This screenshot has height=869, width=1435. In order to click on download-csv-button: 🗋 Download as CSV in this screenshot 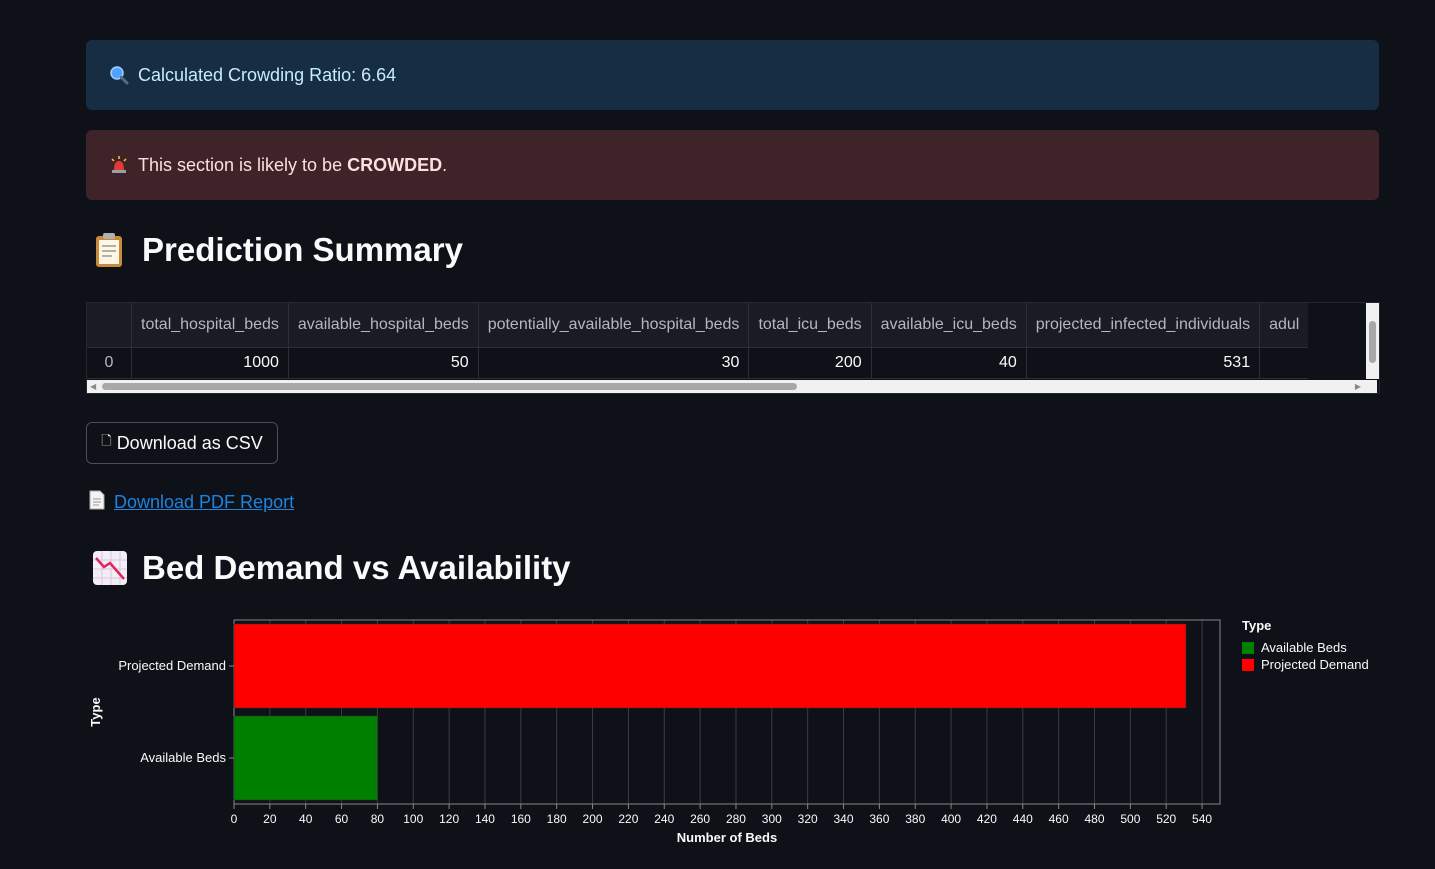, I will do `click(182, 443)`.